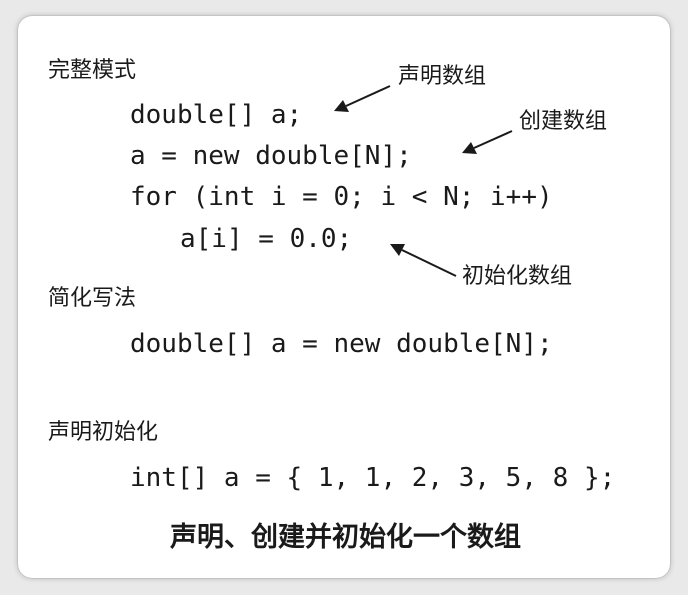  What do you see at coordinates (345, 537) in the screenshot?
I see `figure-caption: 声明、创建并初始化一个数组` at bounding box center [345, 537].